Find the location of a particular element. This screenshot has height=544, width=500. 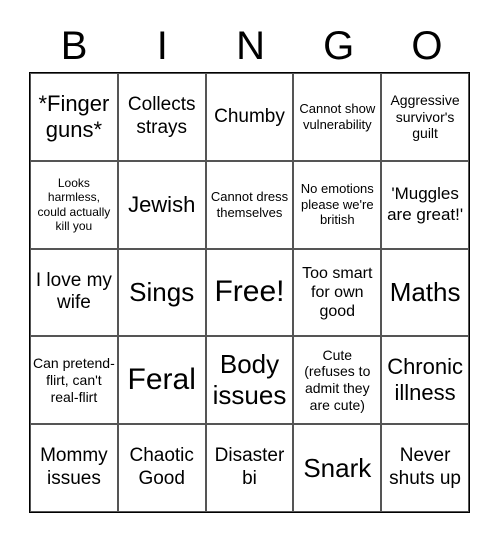

bingo-cell: Too smart for own good is located at coordinates (337, 292).